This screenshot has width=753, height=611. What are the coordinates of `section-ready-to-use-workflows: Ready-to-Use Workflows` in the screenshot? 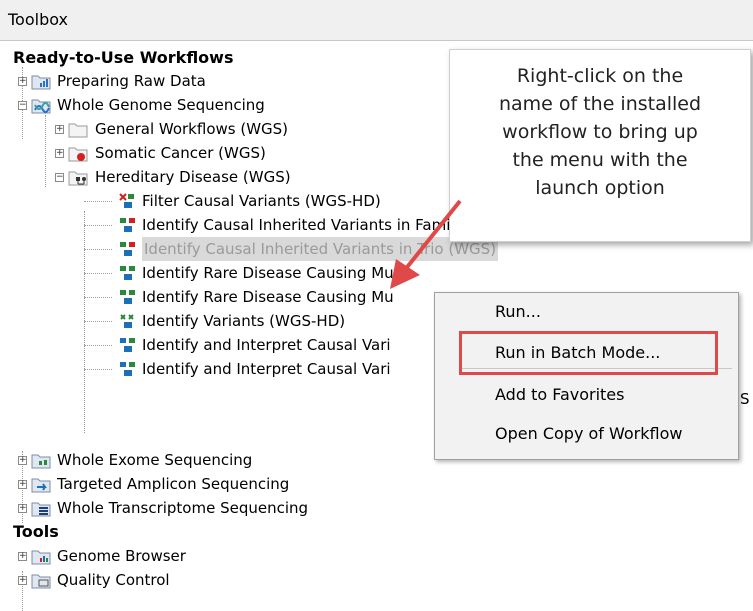 It's located at (123, 57).